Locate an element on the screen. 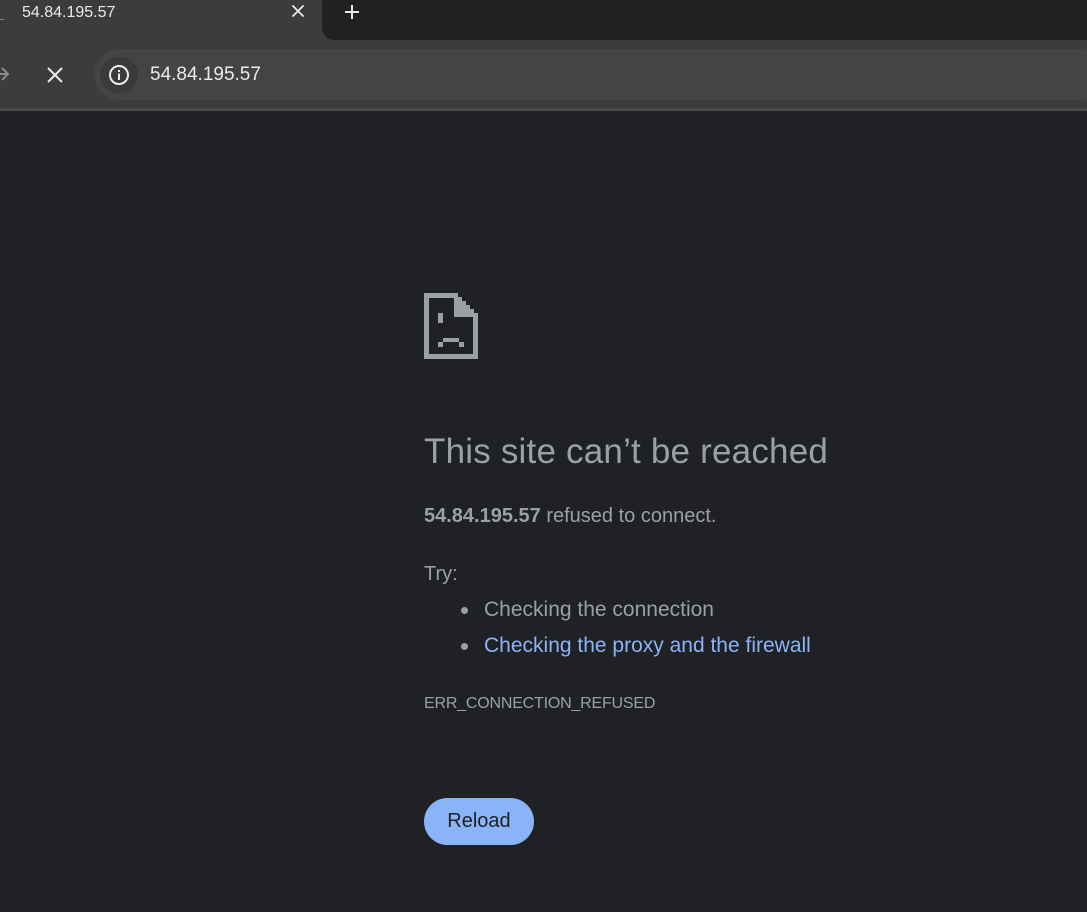  forward-button is located at coordinates (6, 74).